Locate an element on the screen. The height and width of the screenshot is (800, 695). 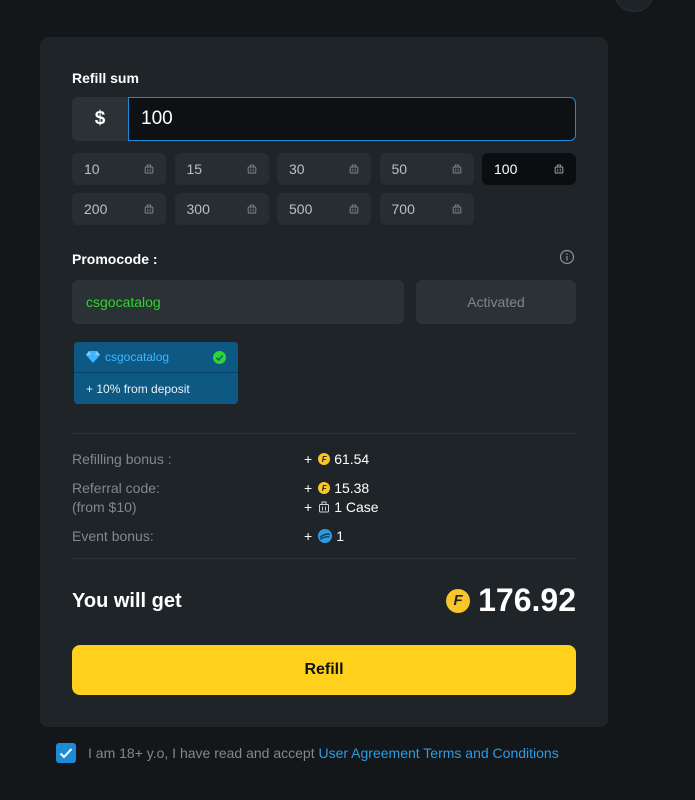
promo-tag: csgocatalog + 10% from deposit is located at coordinates (156, 373).